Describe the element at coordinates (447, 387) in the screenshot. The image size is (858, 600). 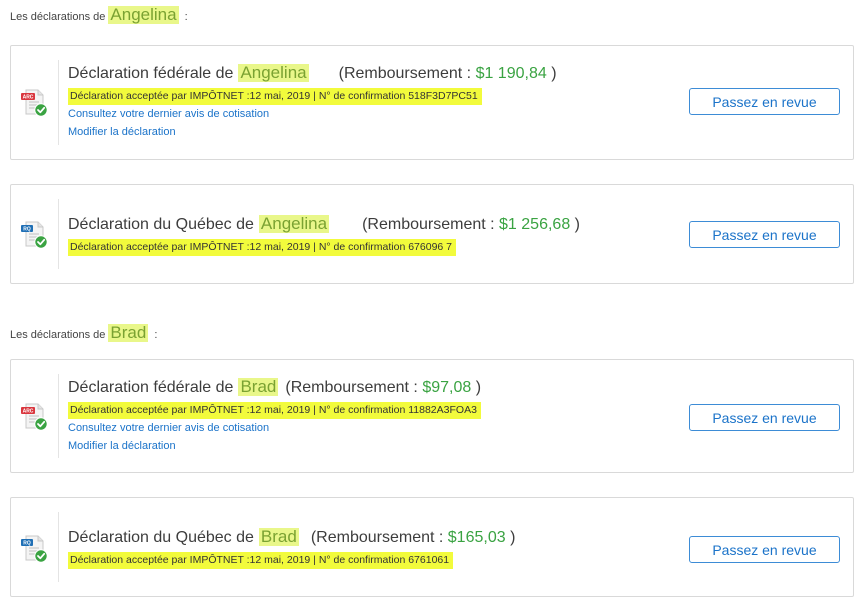
I see `refund-amount: $97,08` at that location.